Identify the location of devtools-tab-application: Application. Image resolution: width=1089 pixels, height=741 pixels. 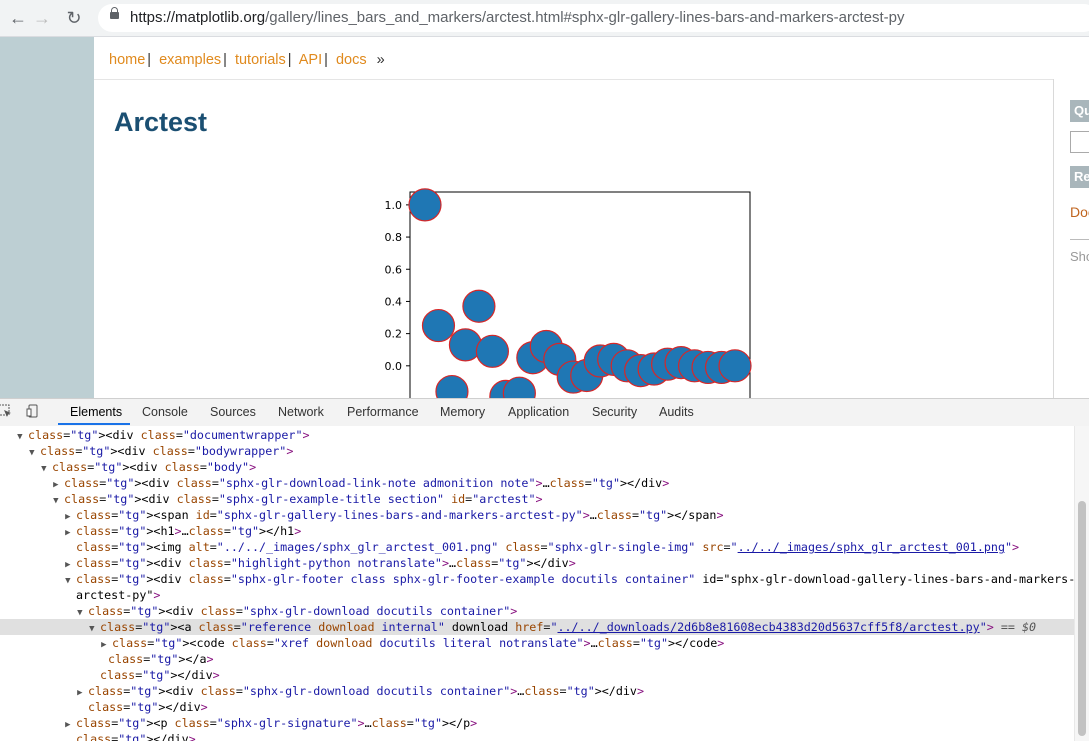
(538, 412).